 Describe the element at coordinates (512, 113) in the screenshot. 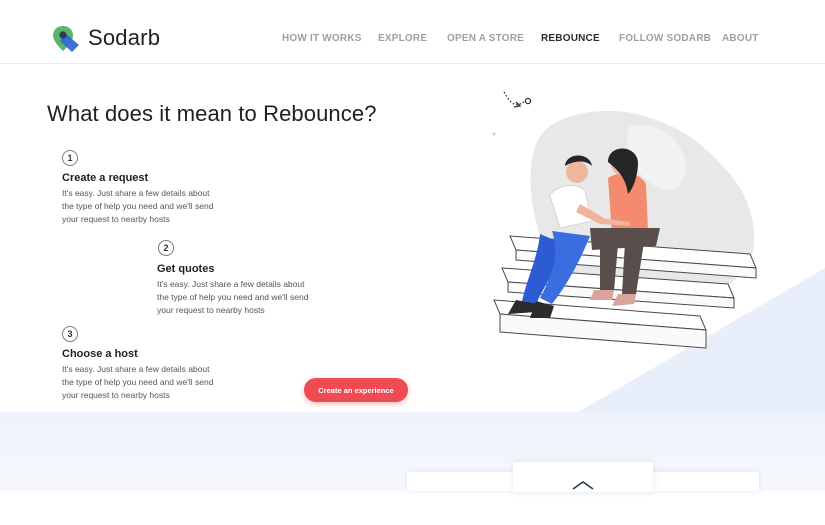

I see `dotted-arrow-icon` at that location.